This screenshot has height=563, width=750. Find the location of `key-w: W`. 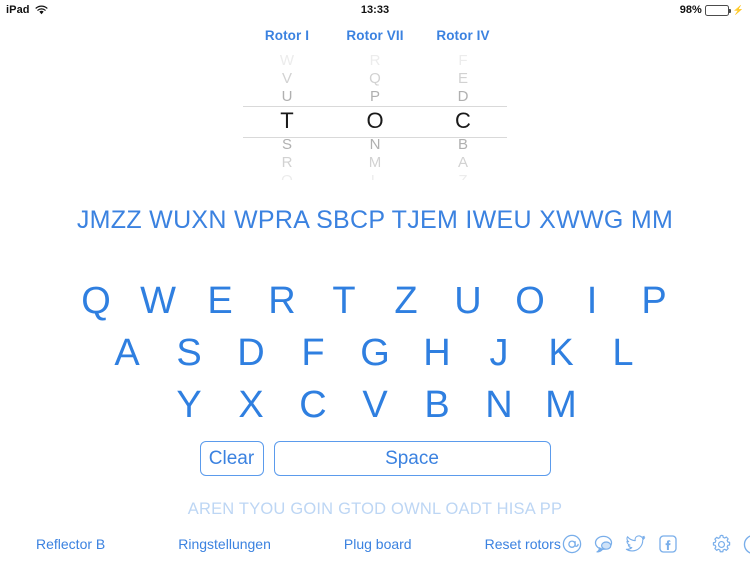

key-w: W is located at coordinates (158, 301).